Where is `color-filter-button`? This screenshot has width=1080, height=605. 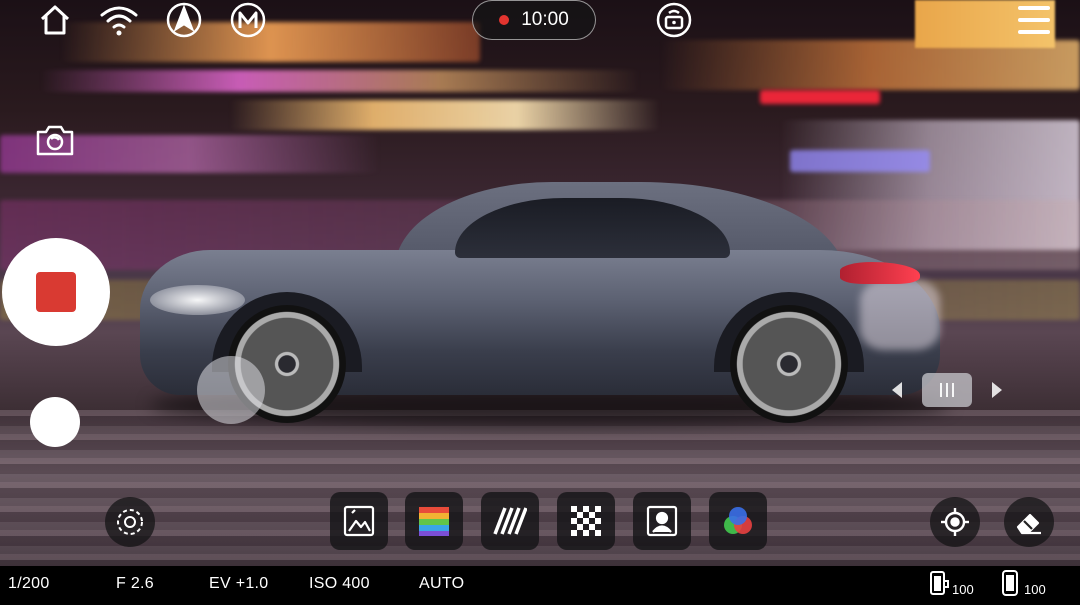 color-filter-button is located at coordinates (434, 521).